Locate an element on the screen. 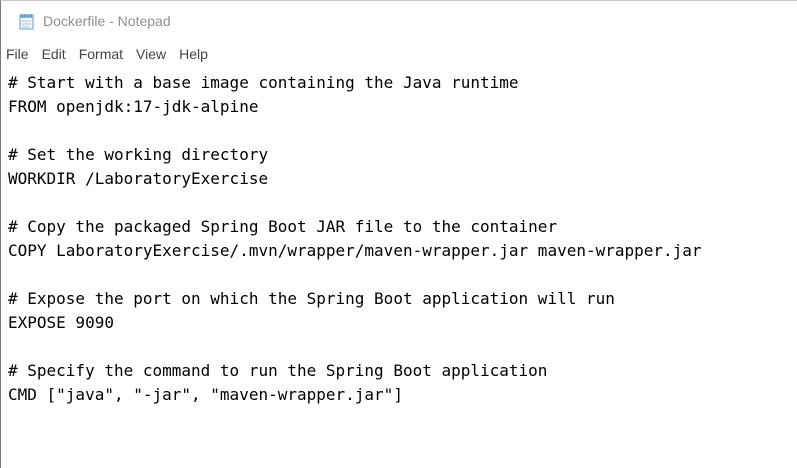 The height and width of the screenshot is (468, 797). editor-line: WORKDIR /LaboratoryExercise is located at coordinates (138, 178).